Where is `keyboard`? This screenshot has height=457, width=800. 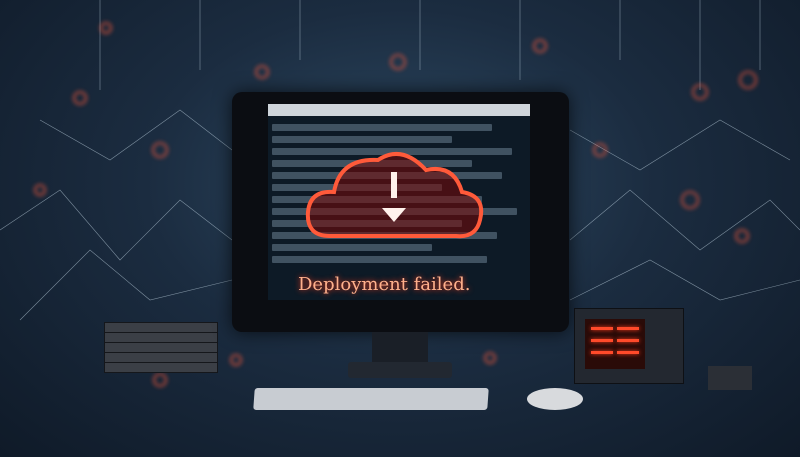 keyboard is located at coordinates (371, 399).